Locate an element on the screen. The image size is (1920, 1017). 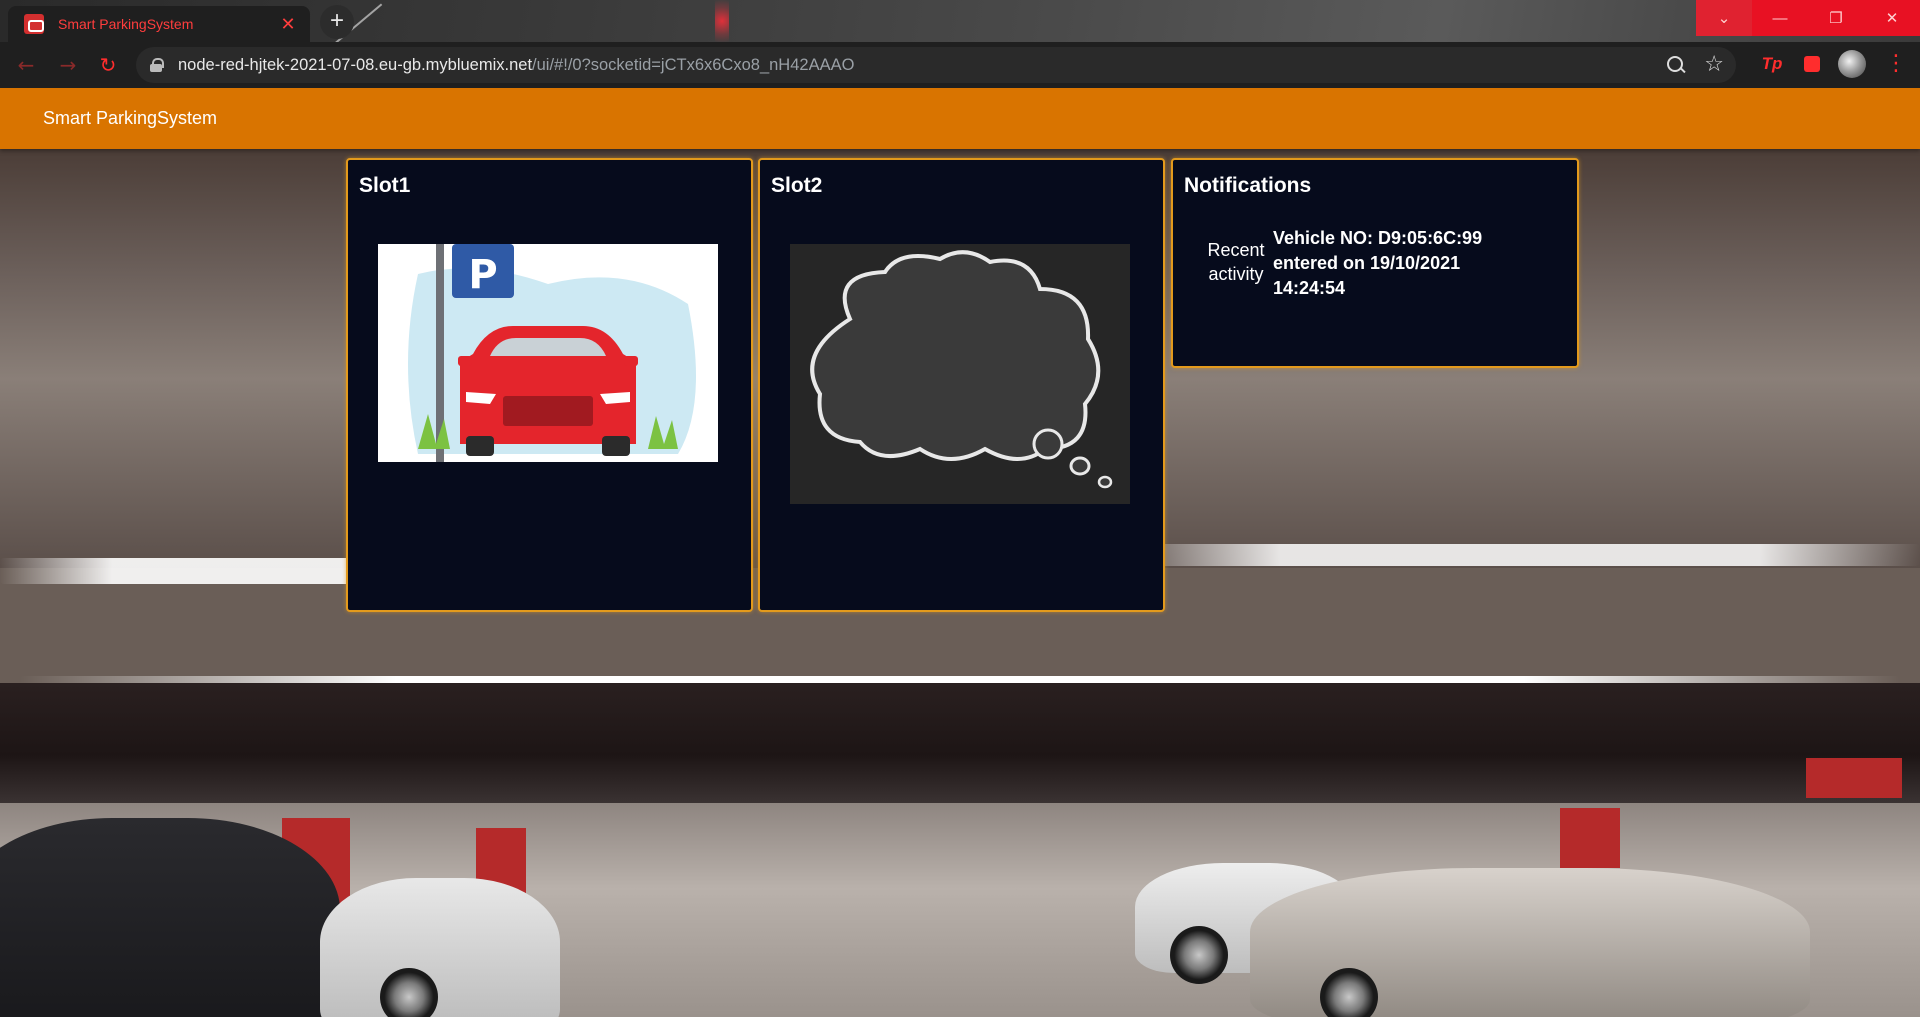
slot2-card: Slot2 is located at coordinates (961, 385).